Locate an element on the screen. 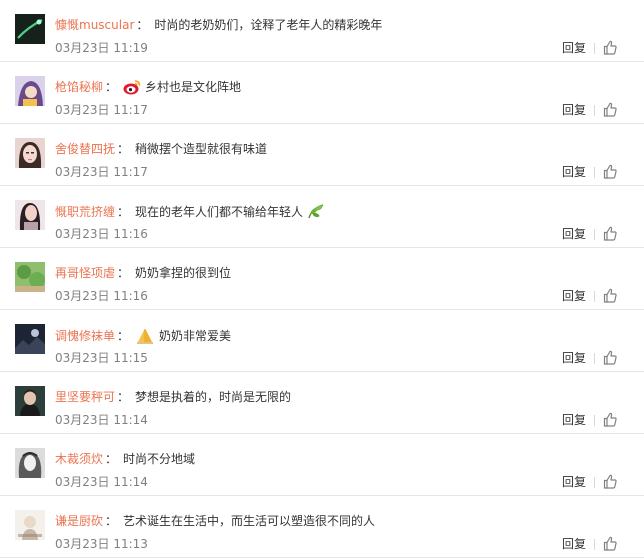 The height and width of the screenshot is (558, 644). praying-hands-icon is located at coordinates (145, 337).